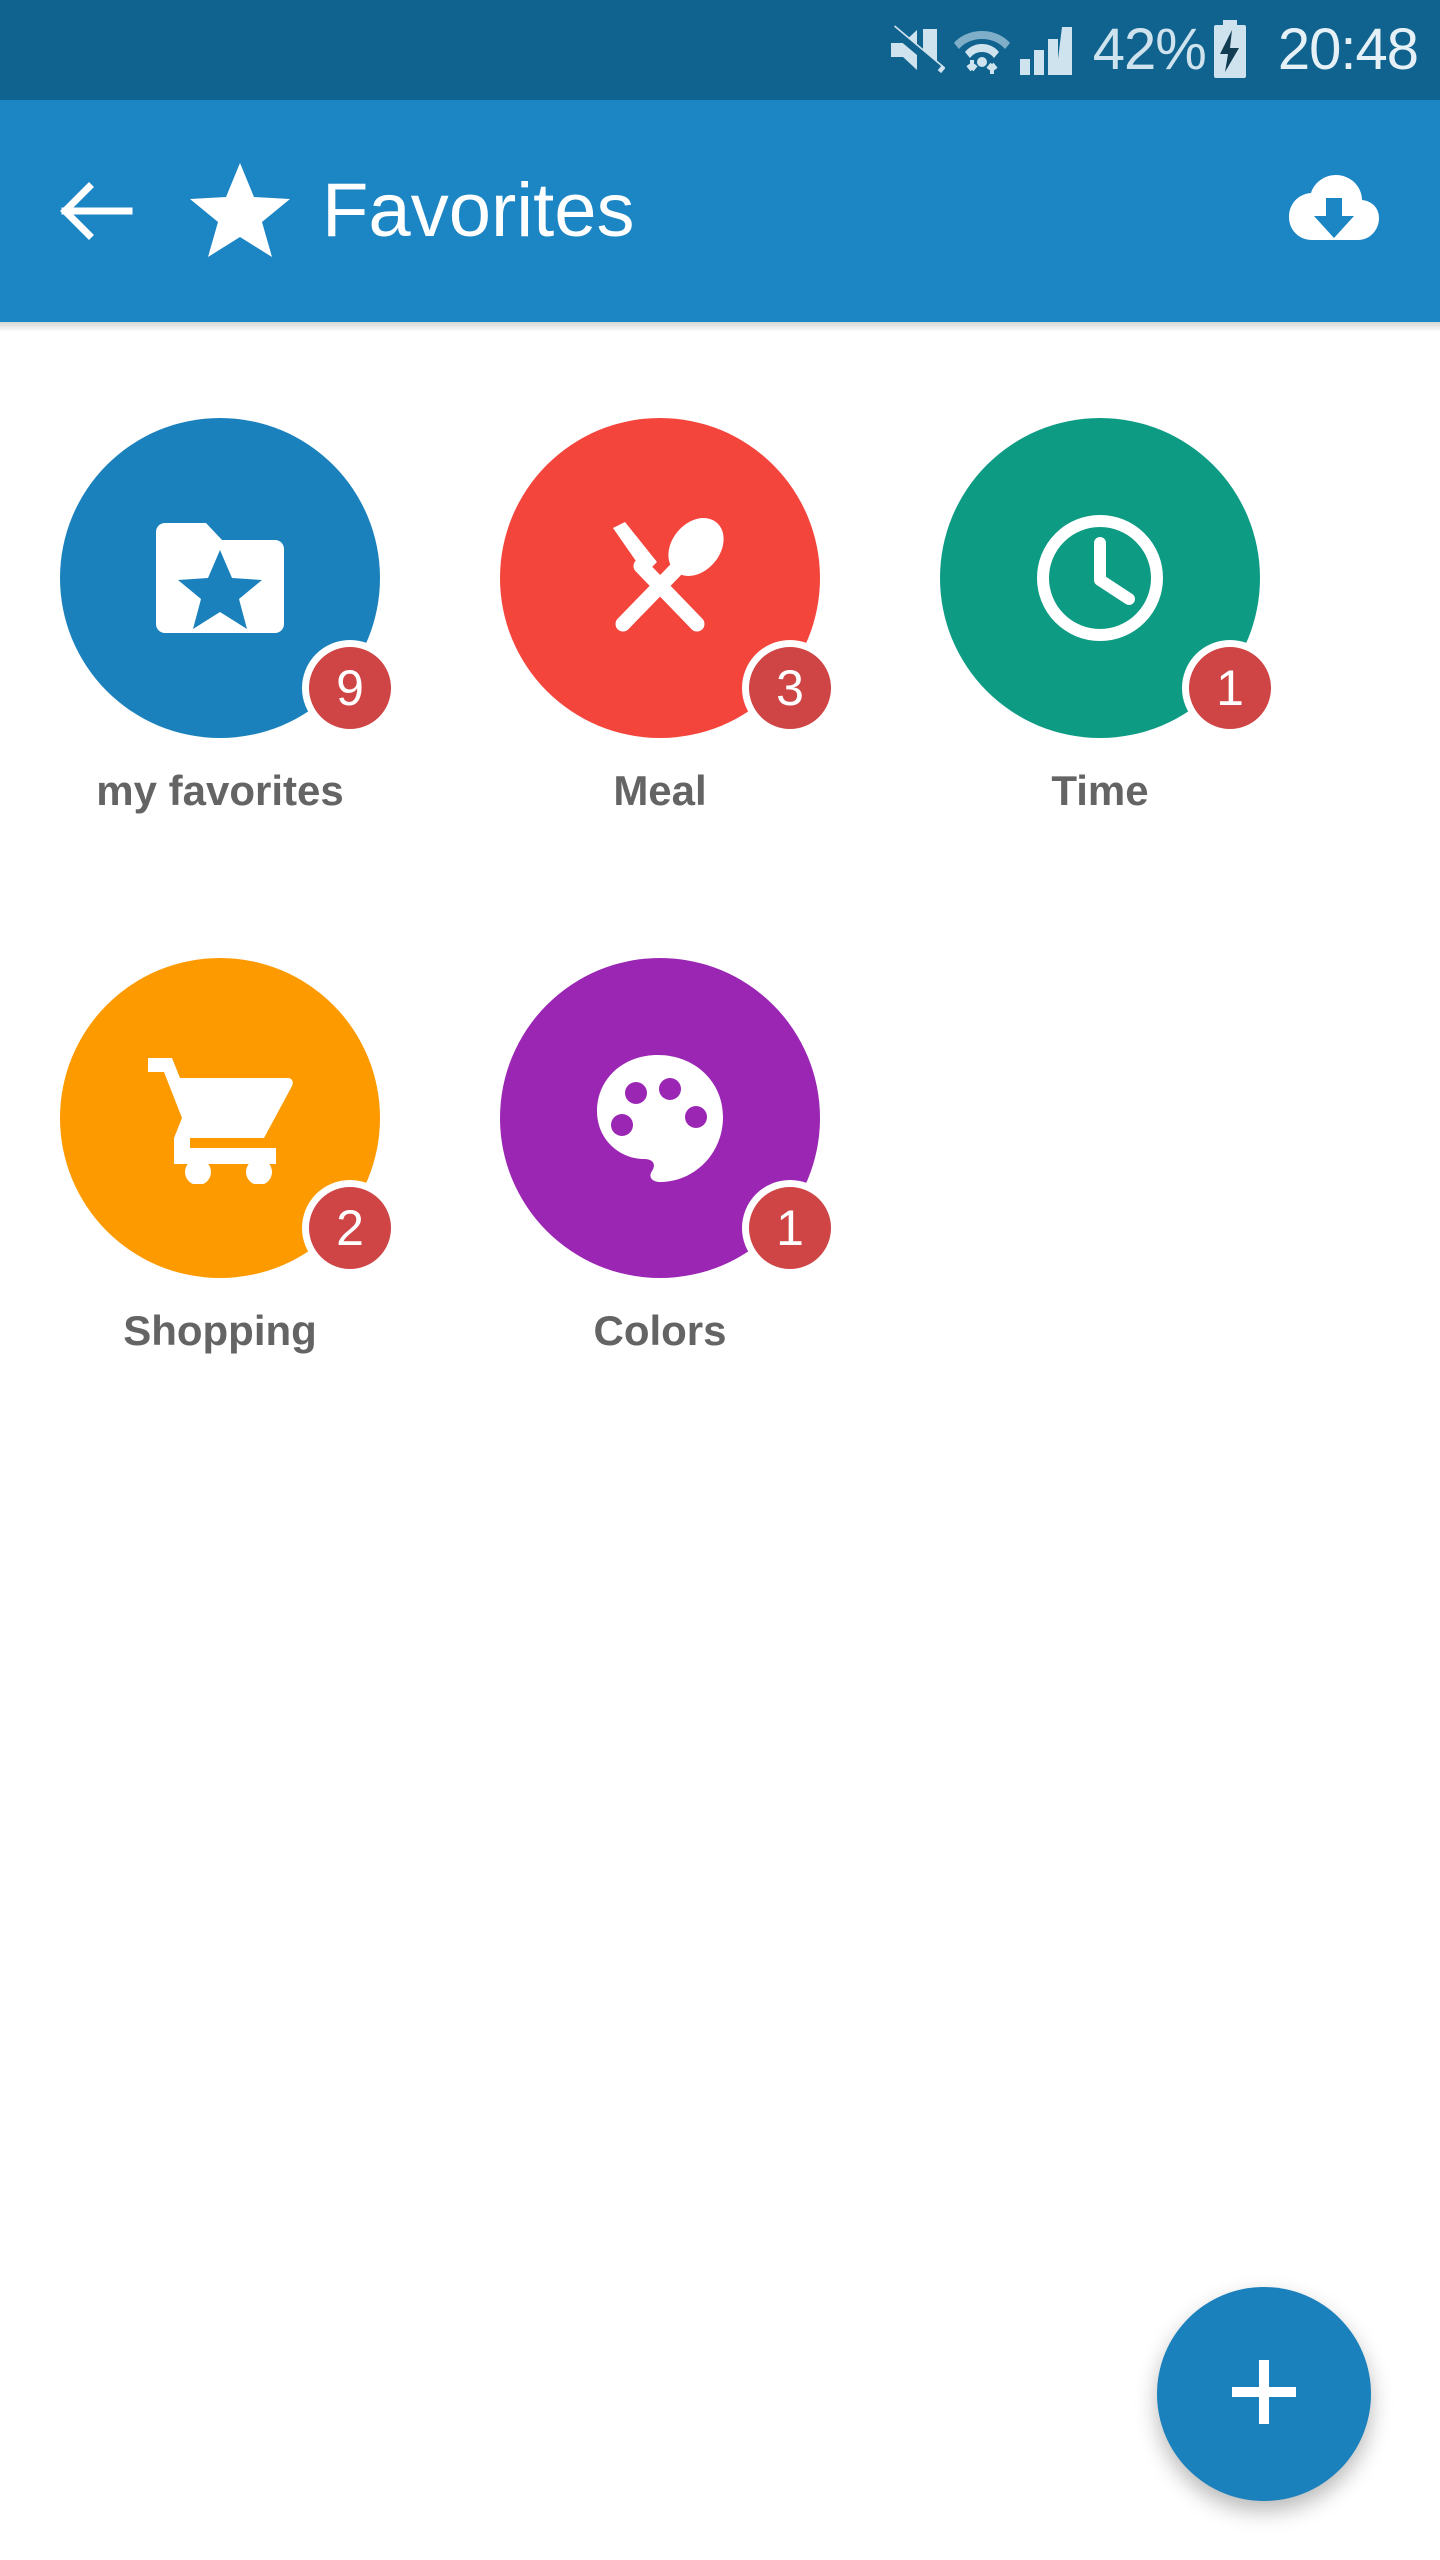  What do you see at coordinates (1100, 578) in the screenshot?
I see `clock-icon` at bounding box center [1100, 578].